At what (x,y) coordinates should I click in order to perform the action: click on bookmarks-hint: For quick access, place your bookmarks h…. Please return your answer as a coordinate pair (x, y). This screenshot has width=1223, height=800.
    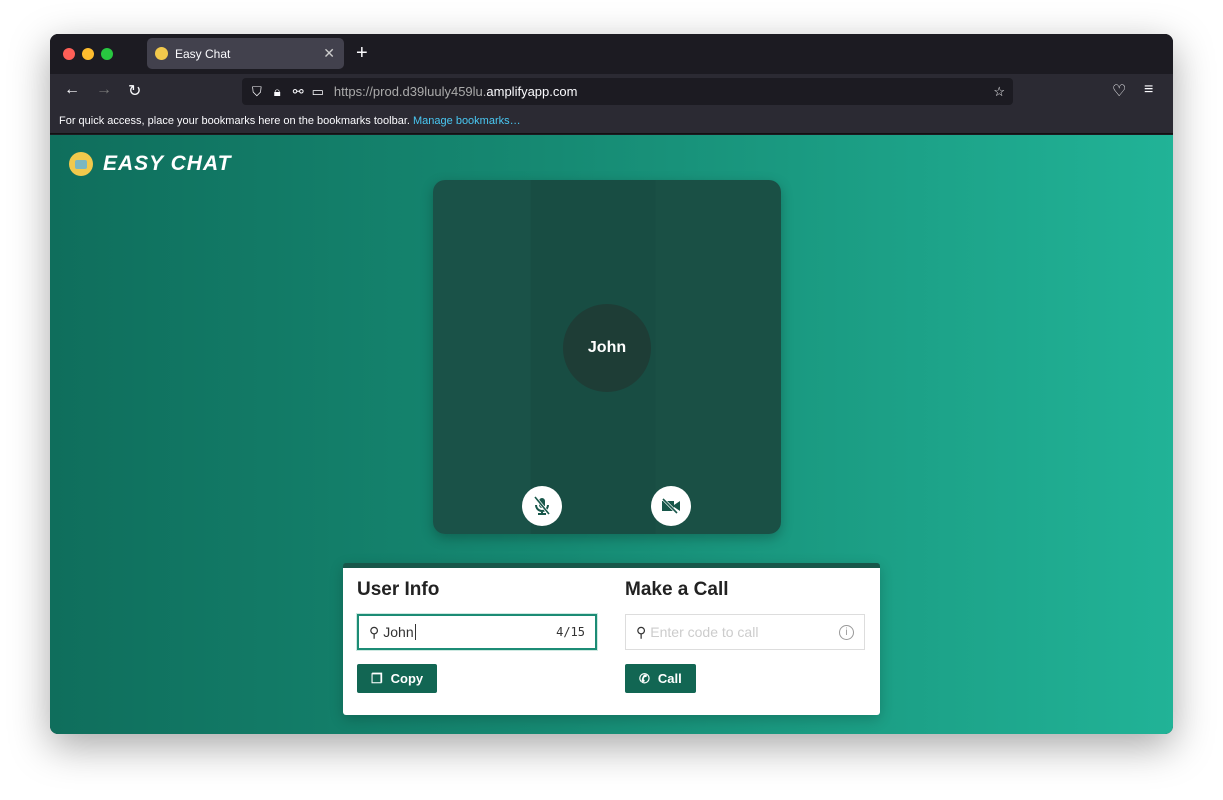
    Looking at the image, I should click on (234, 121).